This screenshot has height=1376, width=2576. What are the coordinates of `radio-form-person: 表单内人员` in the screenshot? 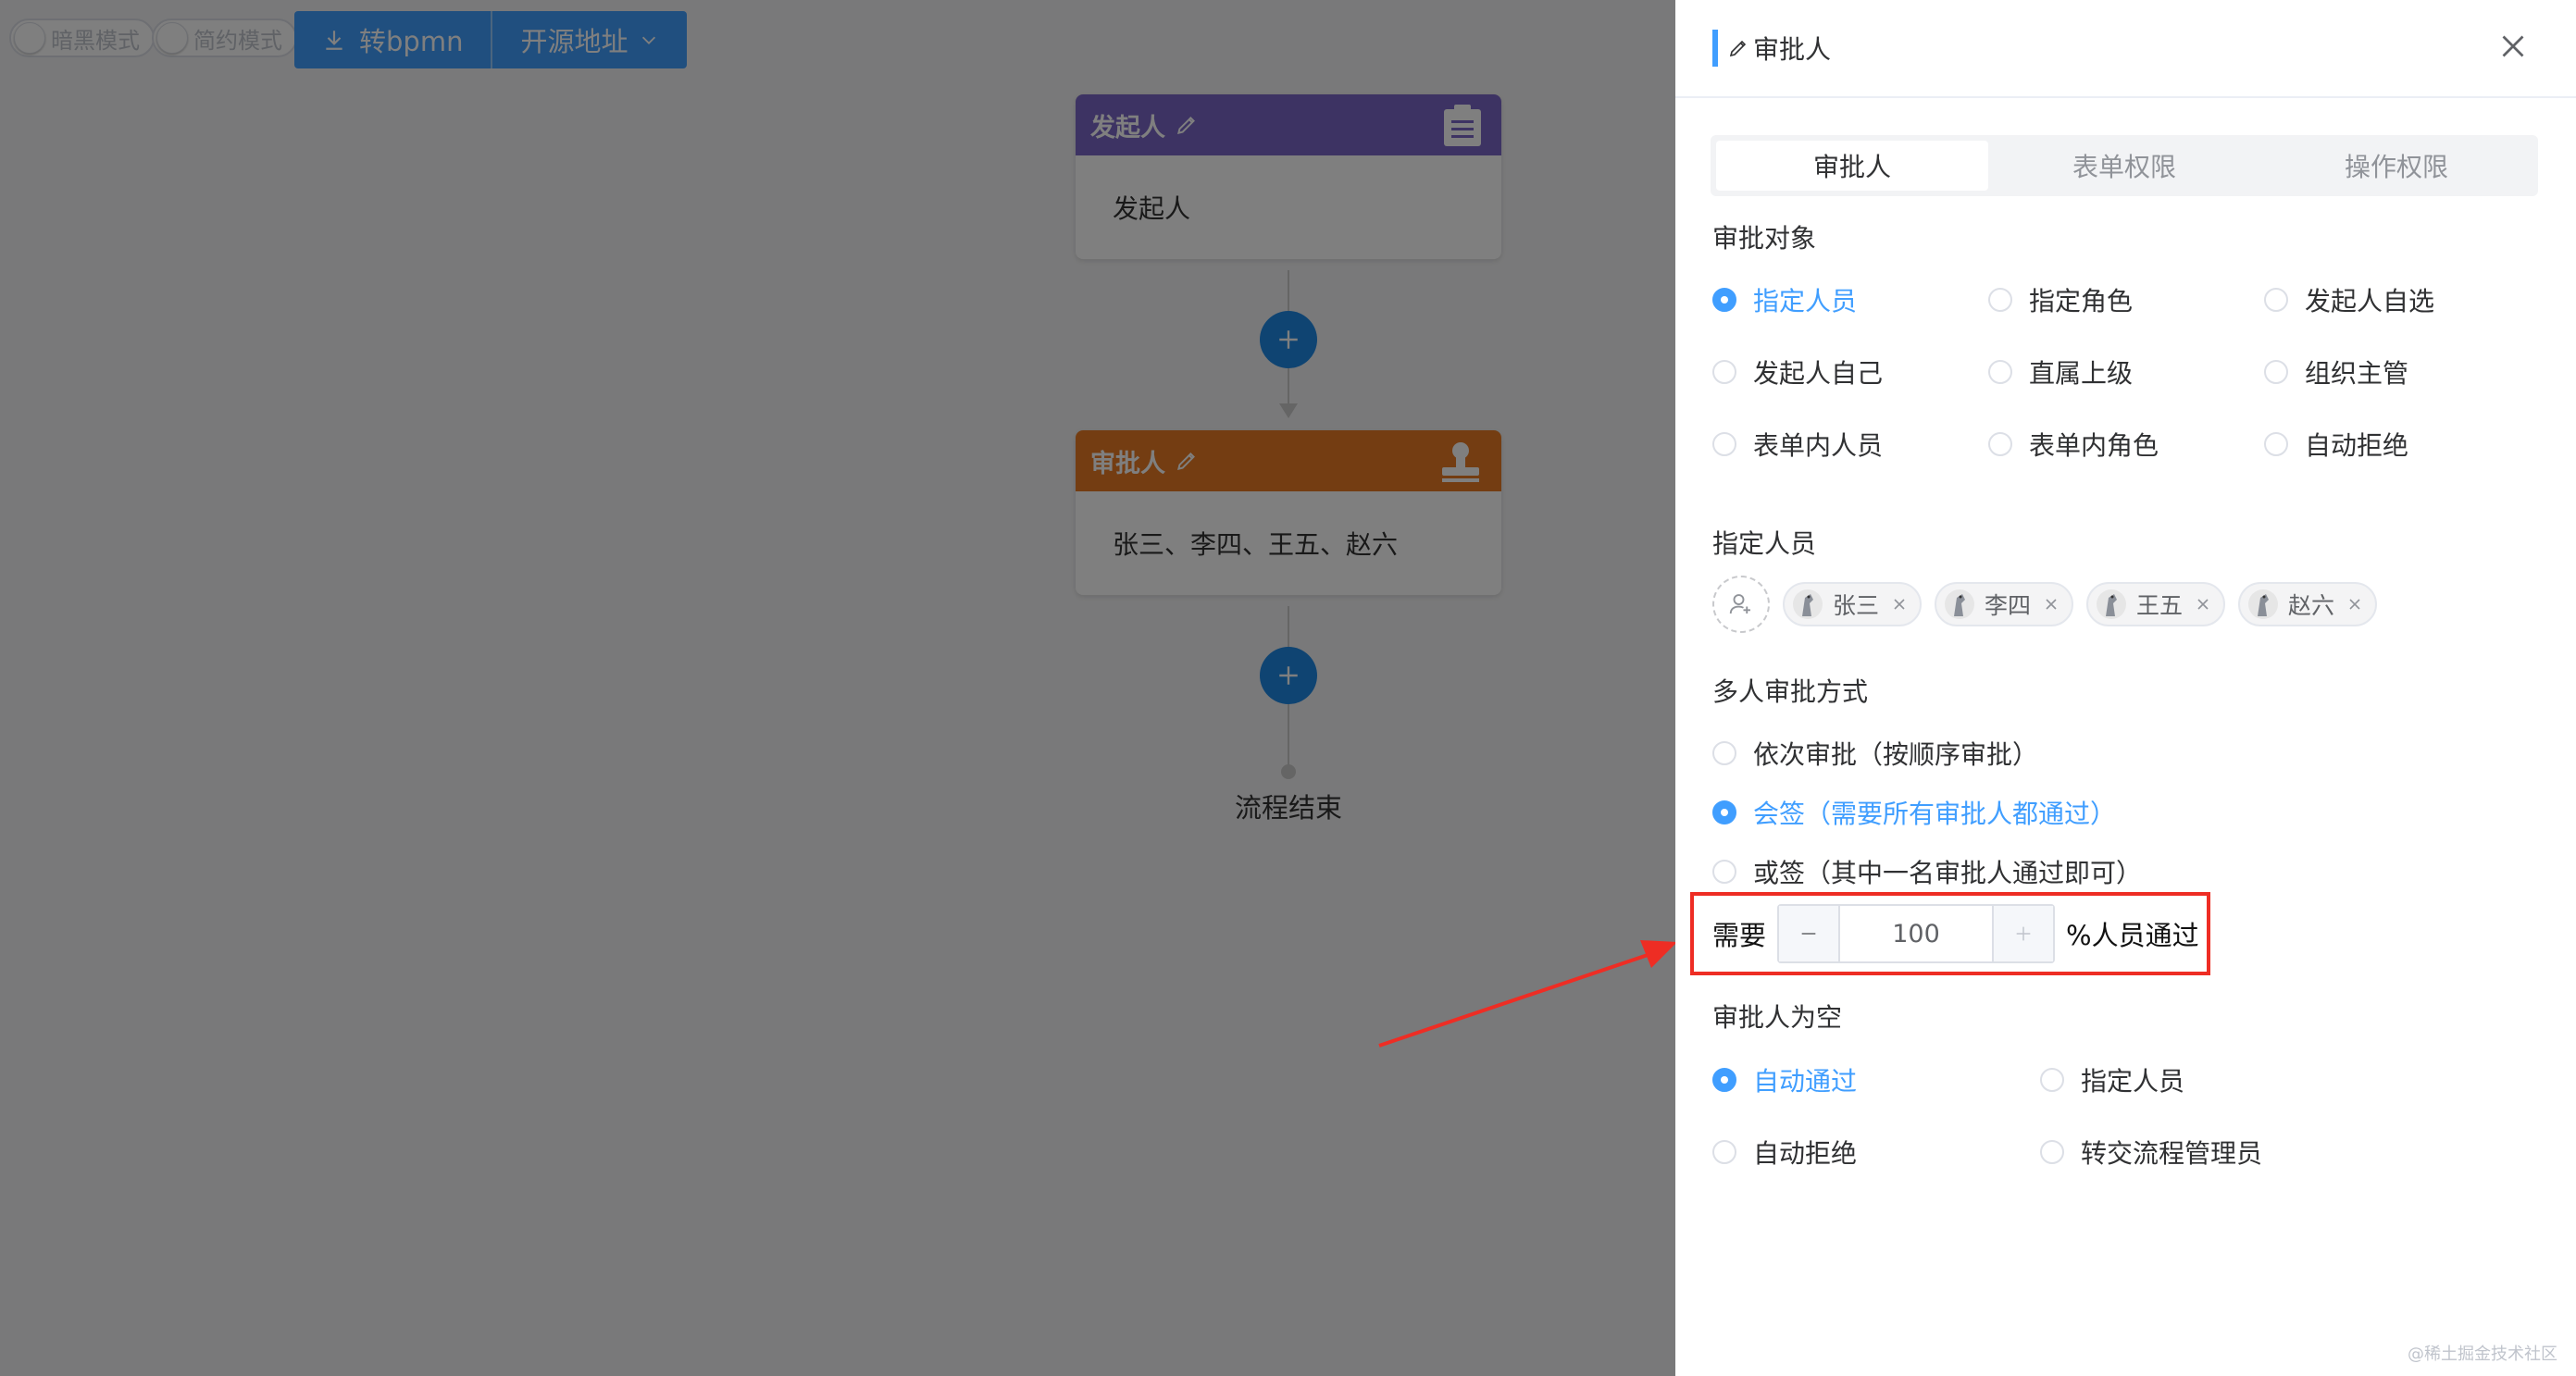 It's located at (1850, 444).